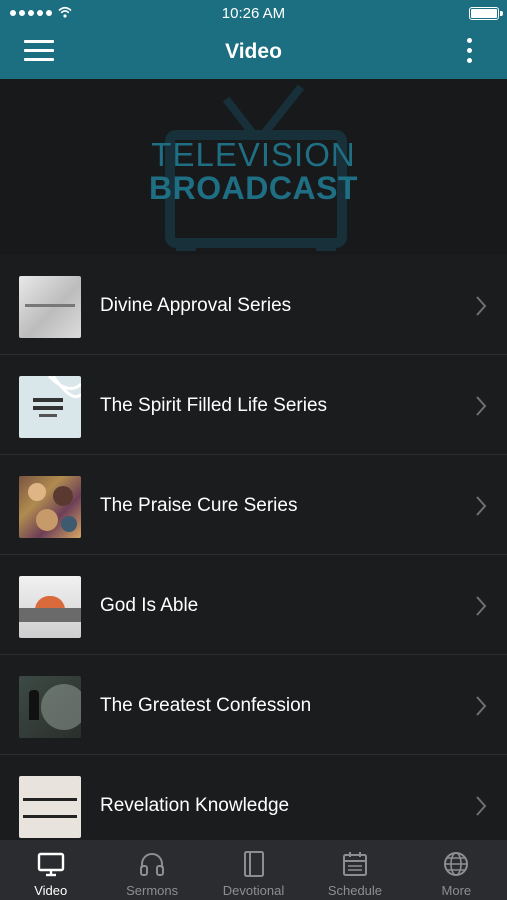 This screenshot has width=507, height=900. I want to click on divine-approval-thumbnail, so click(50, 307).